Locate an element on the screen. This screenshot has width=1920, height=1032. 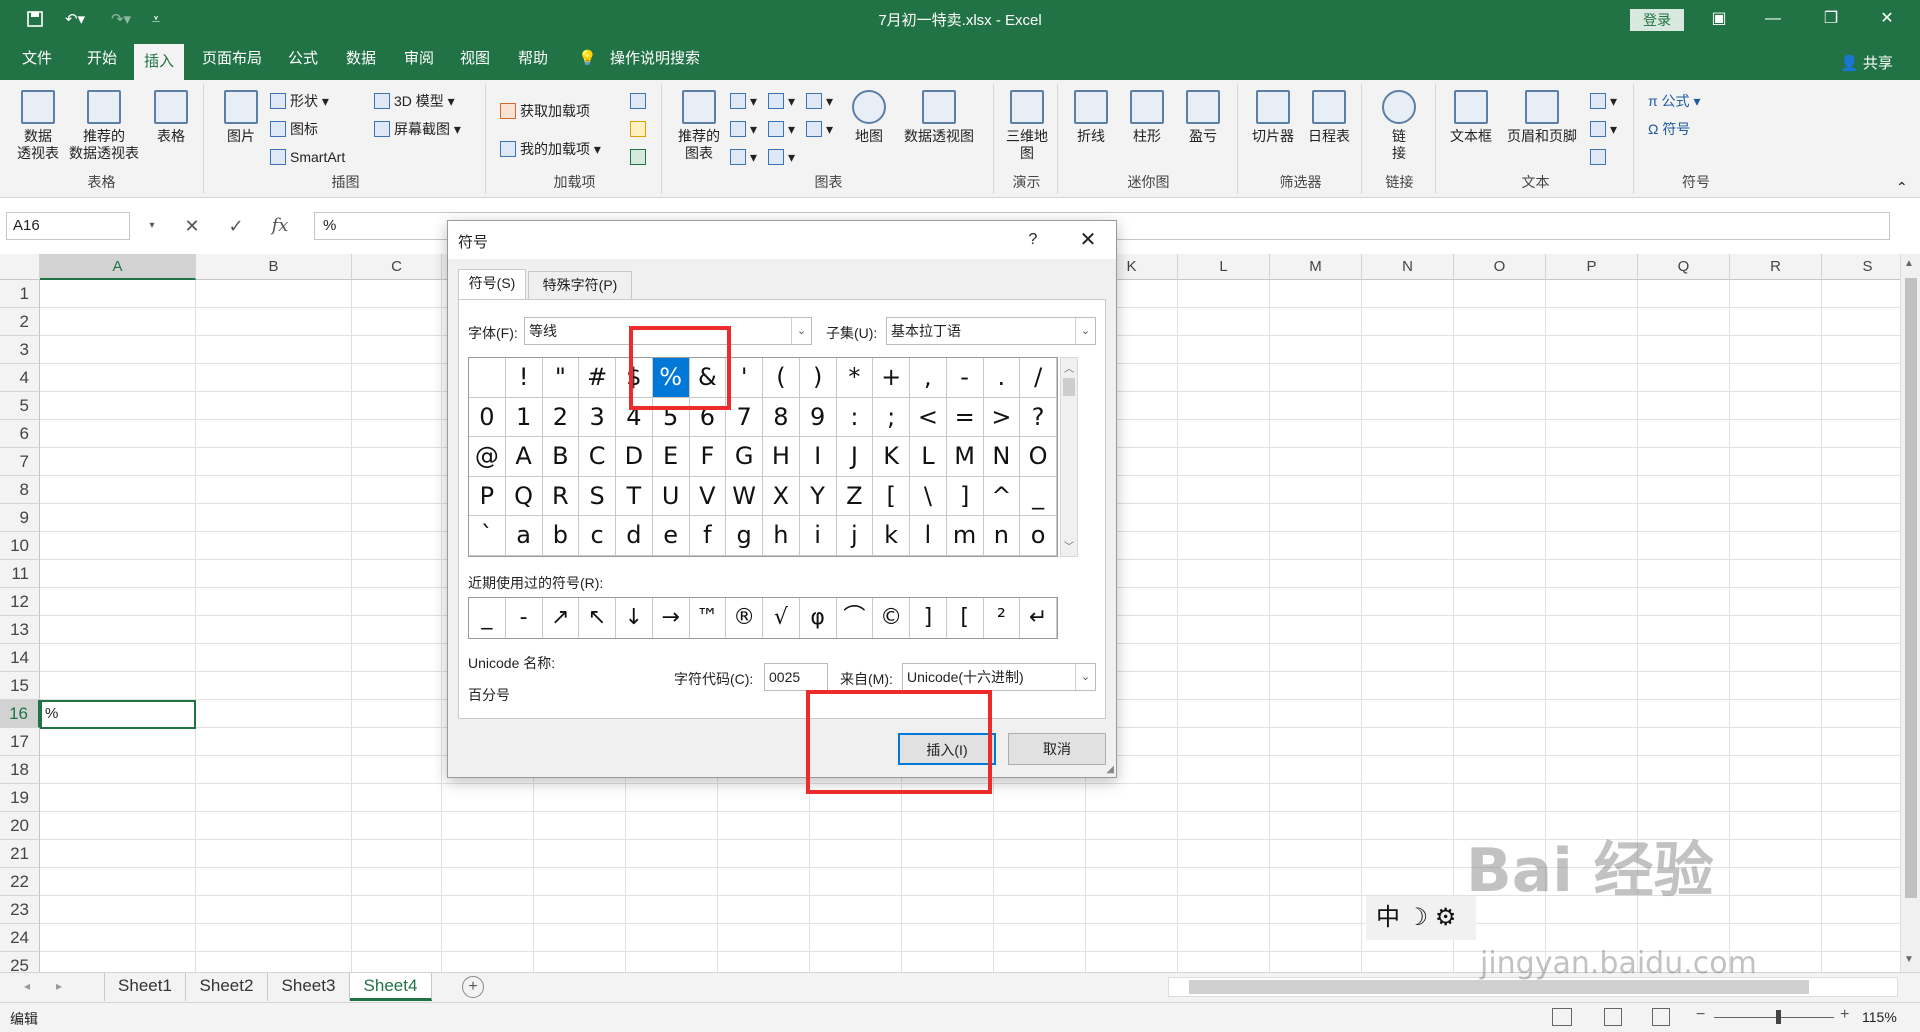
symbol-cell: 1 is located at coordinates (524, 417).